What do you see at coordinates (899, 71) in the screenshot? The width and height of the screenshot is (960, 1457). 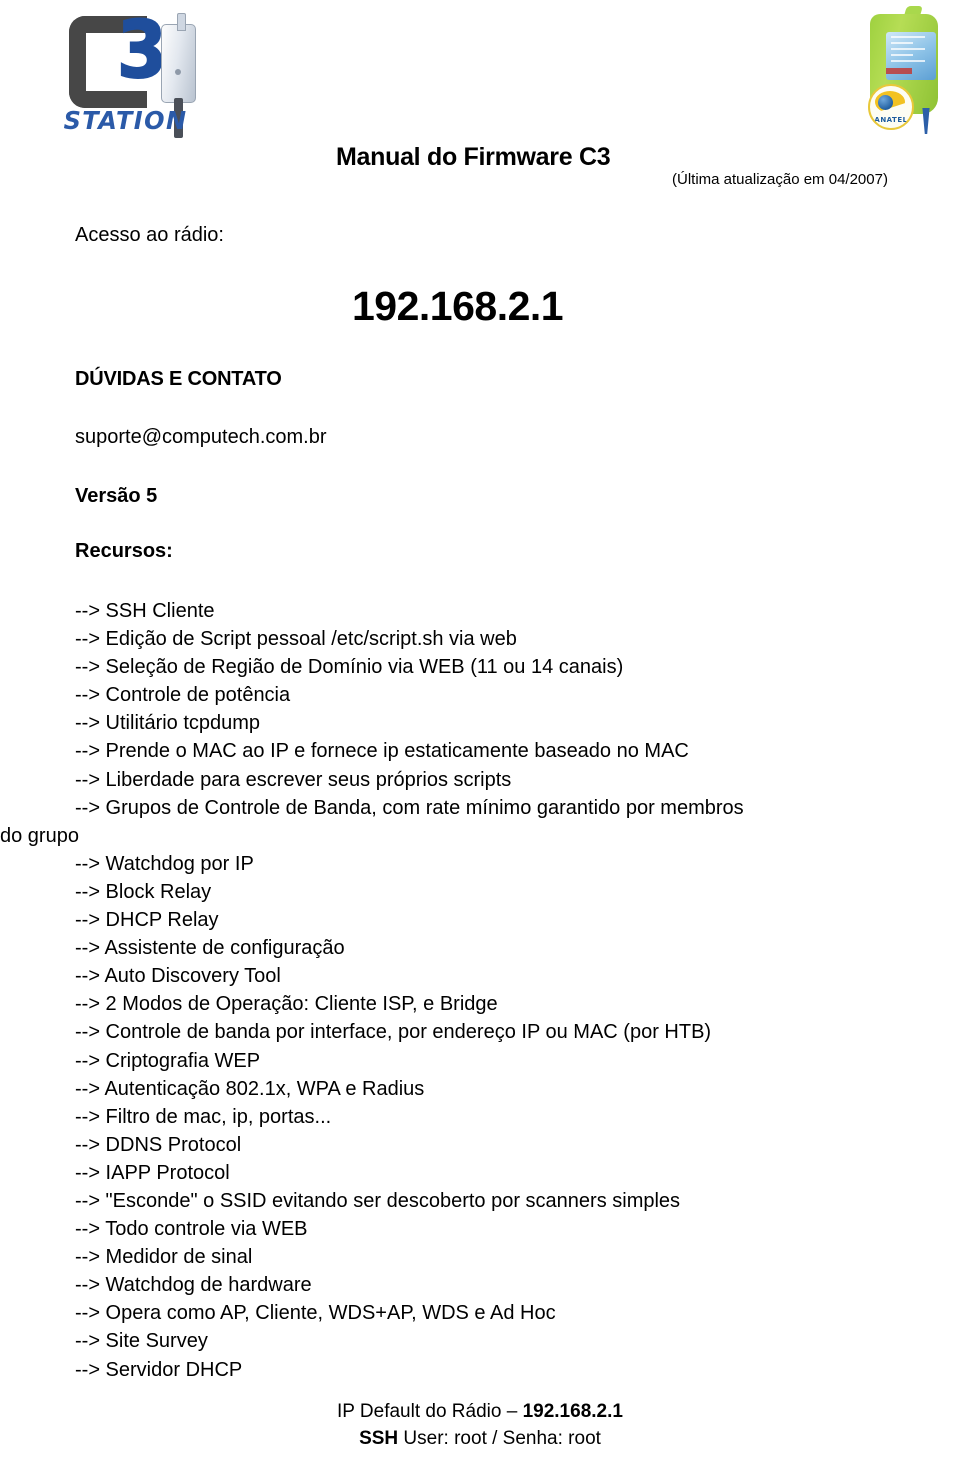 I see `product-label-stripe-icon` at bounding box center [899, 71].